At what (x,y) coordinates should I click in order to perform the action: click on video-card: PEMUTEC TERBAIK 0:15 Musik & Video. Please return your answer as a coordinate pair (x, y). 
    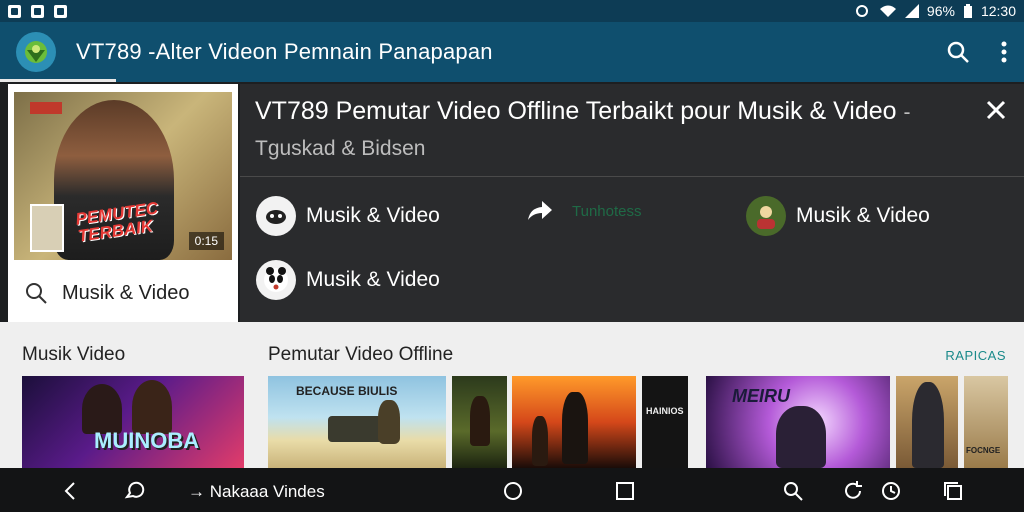
    Looking at the image, I should click on (123, 203).